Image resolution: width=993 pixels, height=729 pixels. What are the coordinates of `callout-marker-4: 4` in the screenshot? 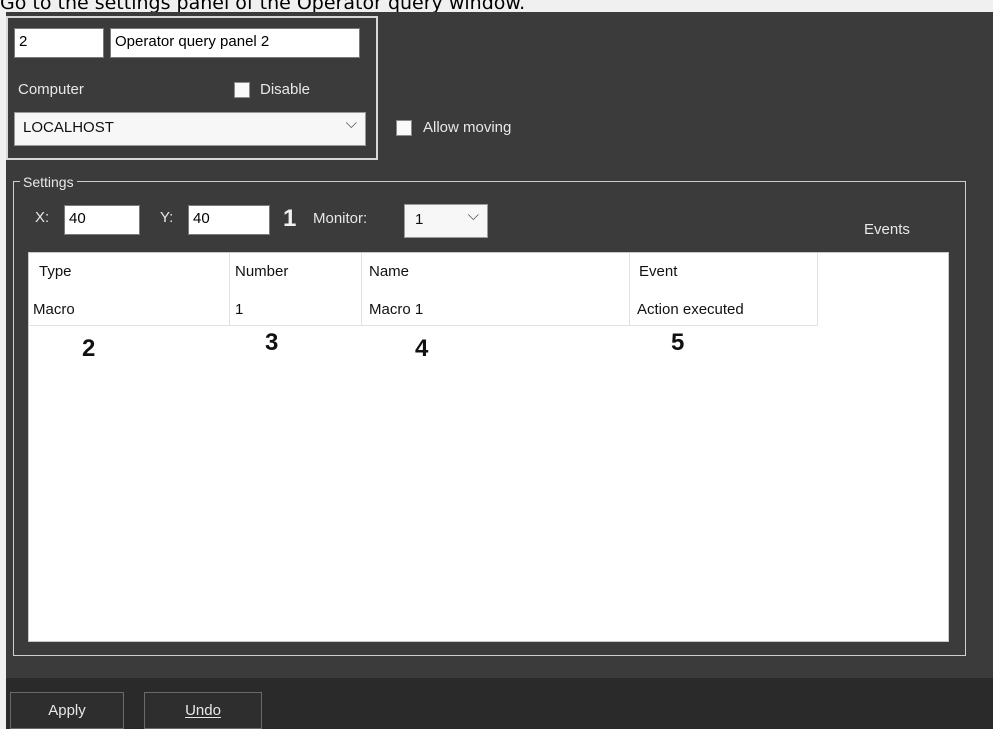 It's located at (422, 348).